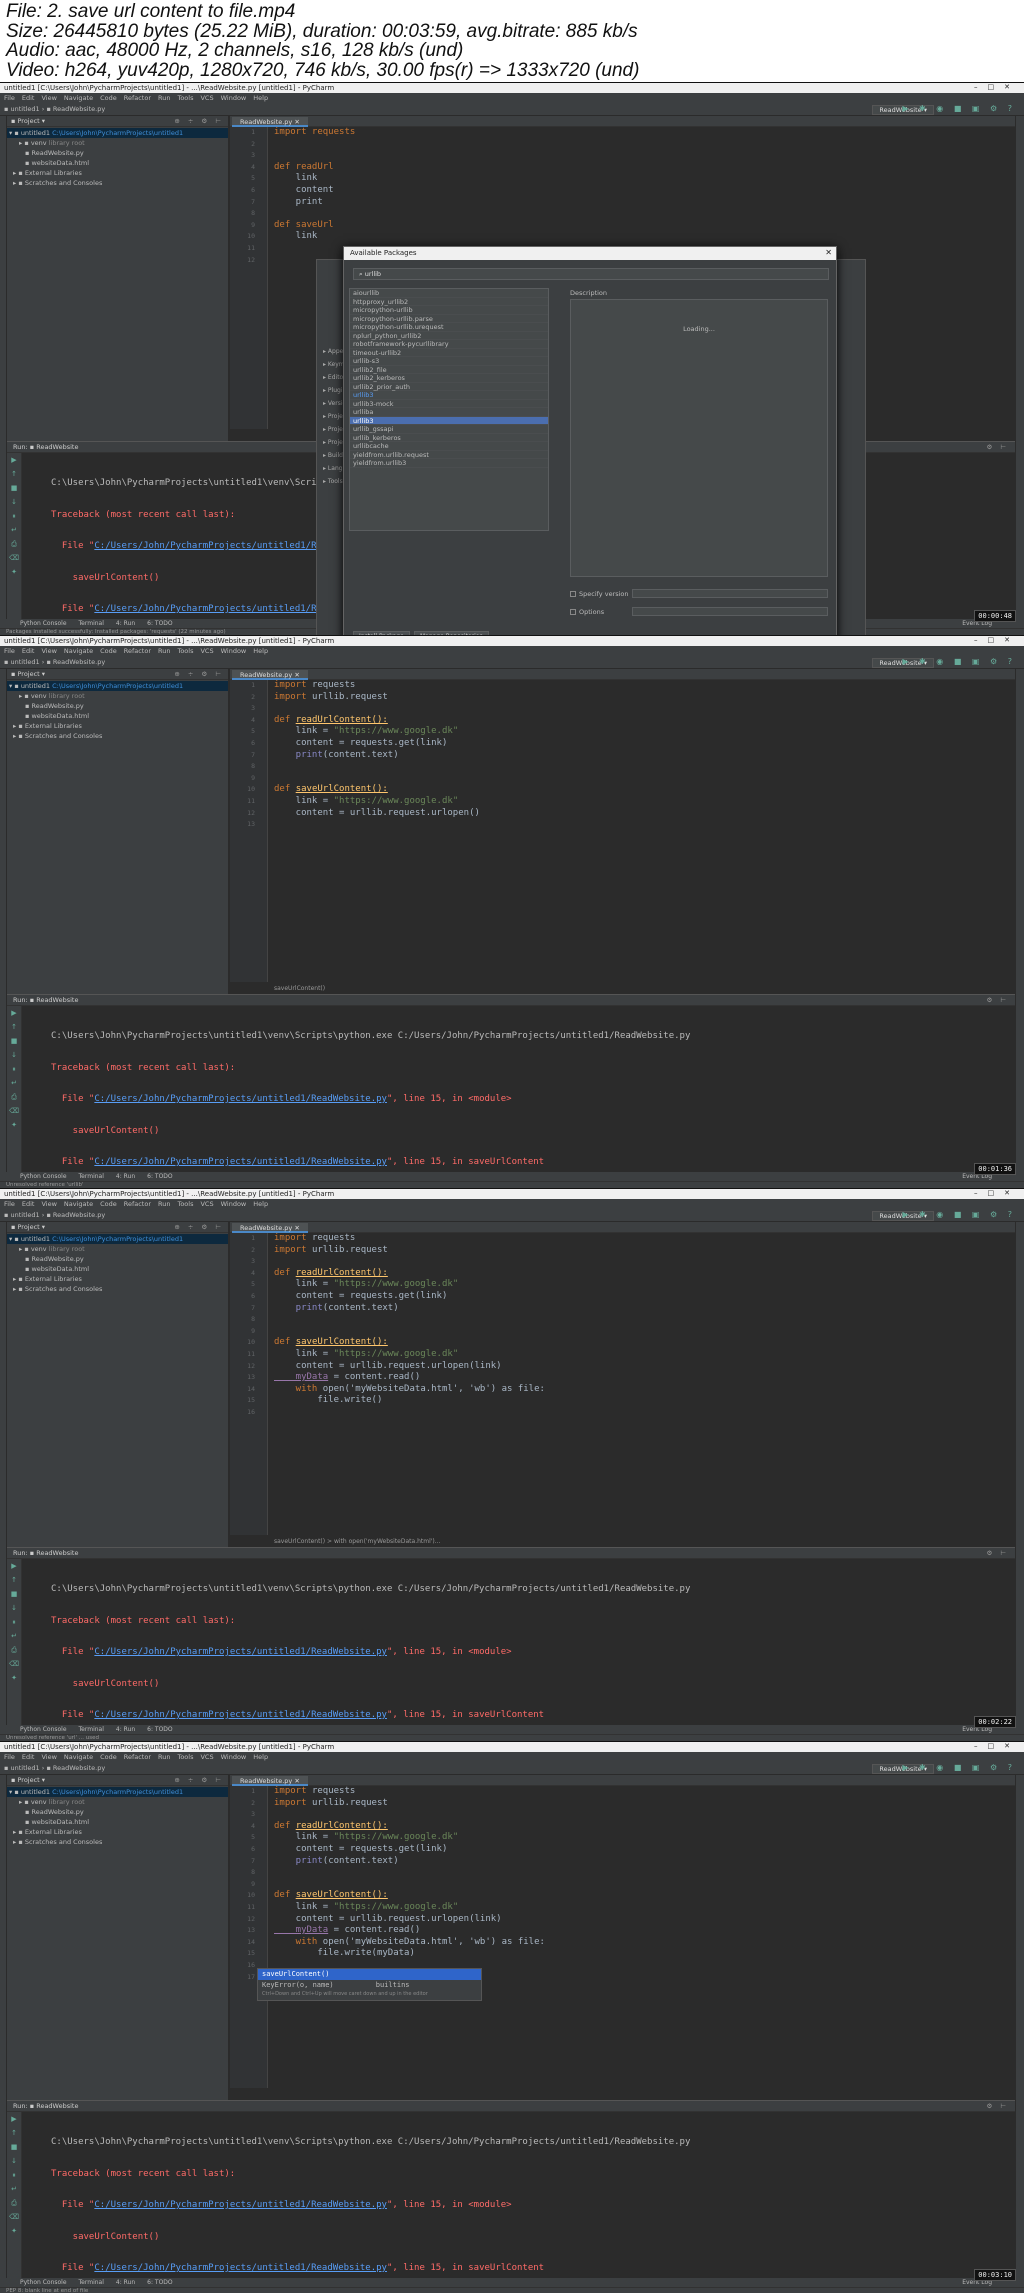  I want to click on project-panel-header: ▪ Project ▾ ⊕ ÷ ⚙ ⊢, so click(117, 674).